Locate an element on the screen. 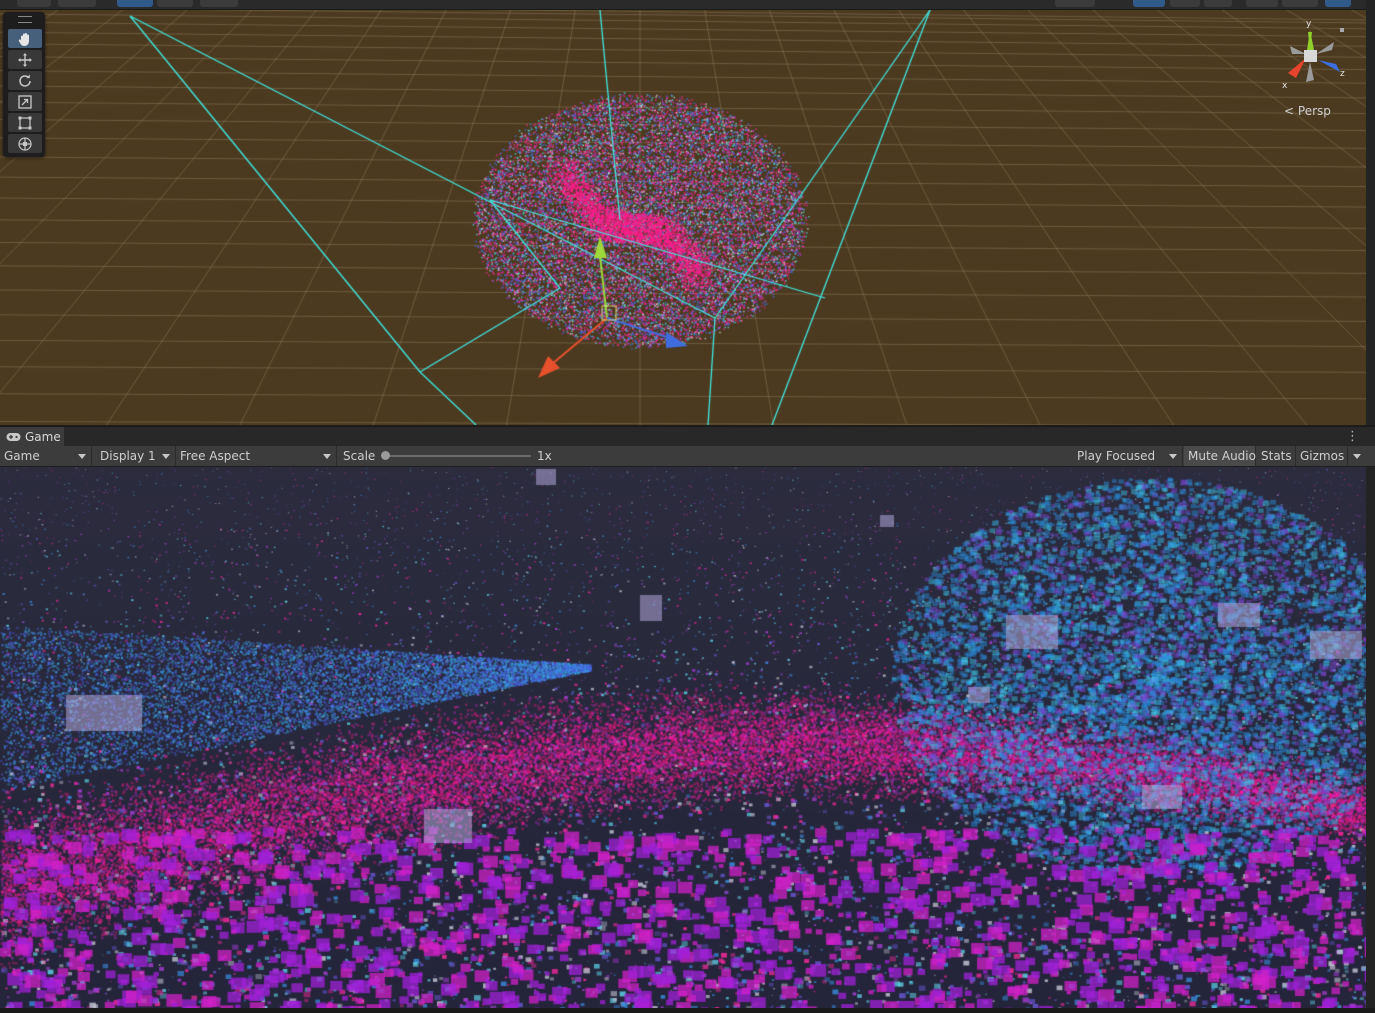 Image resolution: width=1375 pixels, height=1013 pixels. projection-toggle: < Persp is located at coordinates (1307, 111).